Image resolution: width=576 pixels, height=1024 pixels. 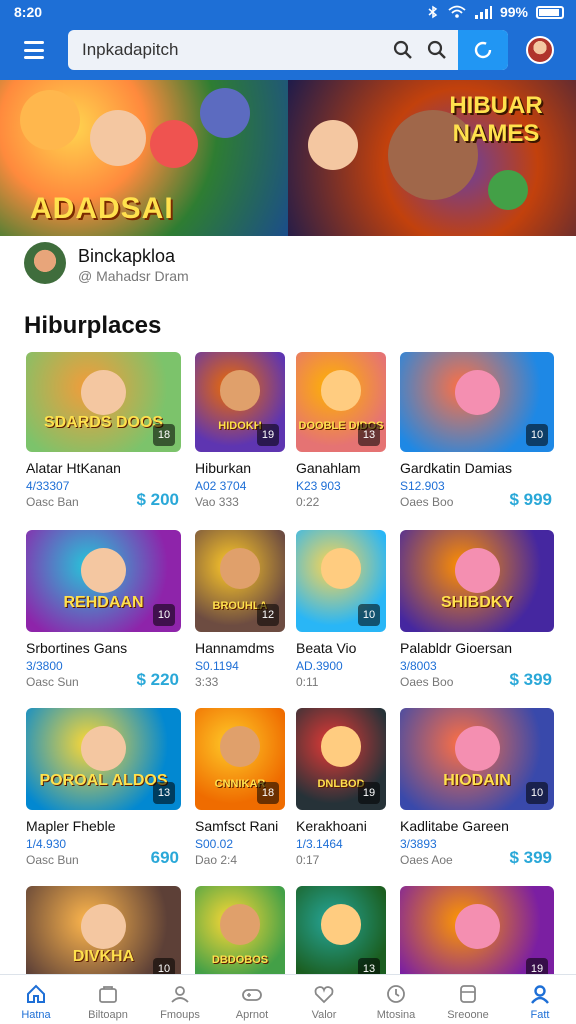 I want to click on nav-item: Biltoapn, so click(x=108, y=999).